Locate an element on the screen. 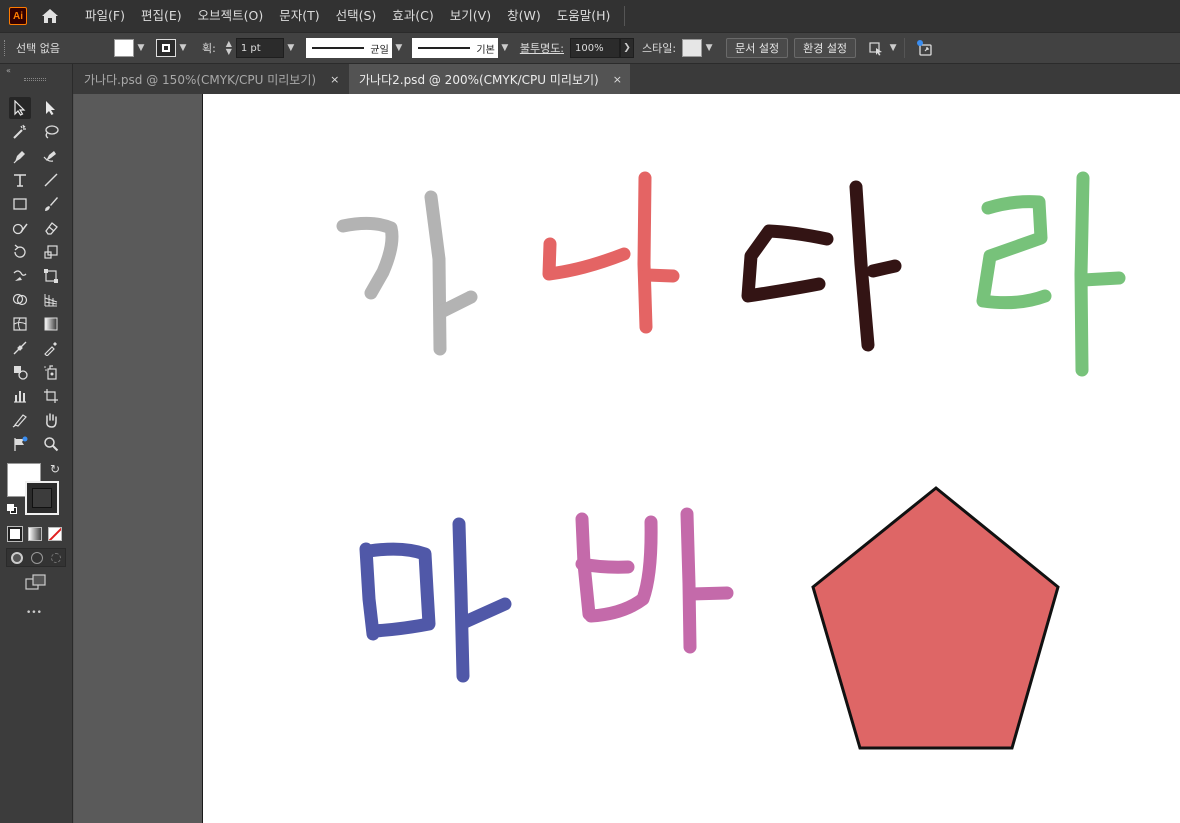 Image resolution: width=1180 pixels, height=823 pixels. stroke-color-swatch is located at coordinates (42, 498).